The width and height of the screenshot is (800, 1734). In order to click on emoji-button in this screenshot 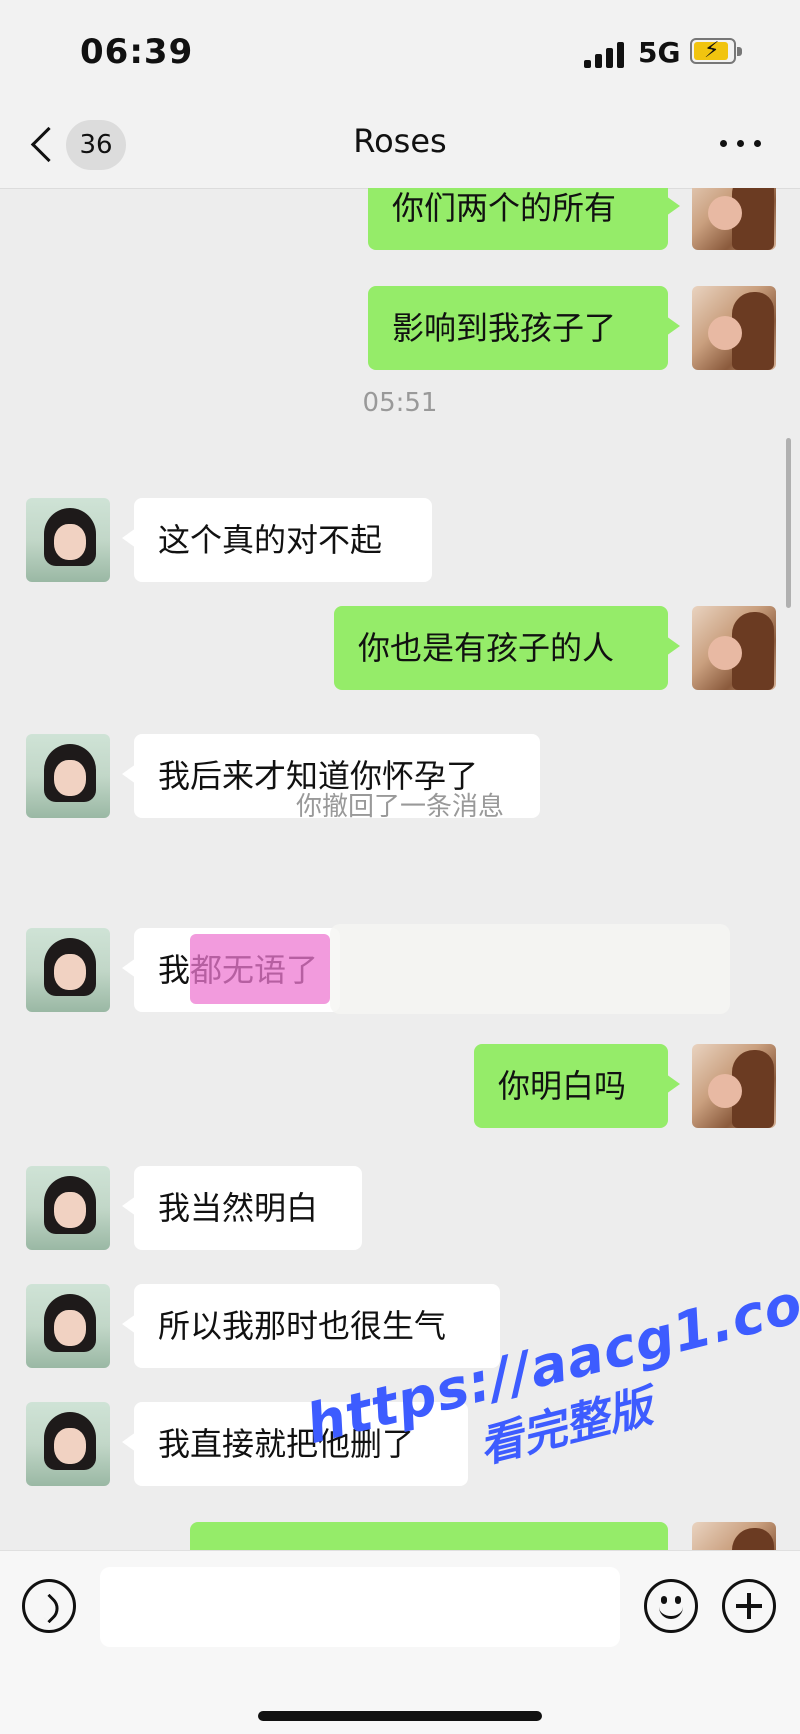, I will do `click(671, 1606)`.